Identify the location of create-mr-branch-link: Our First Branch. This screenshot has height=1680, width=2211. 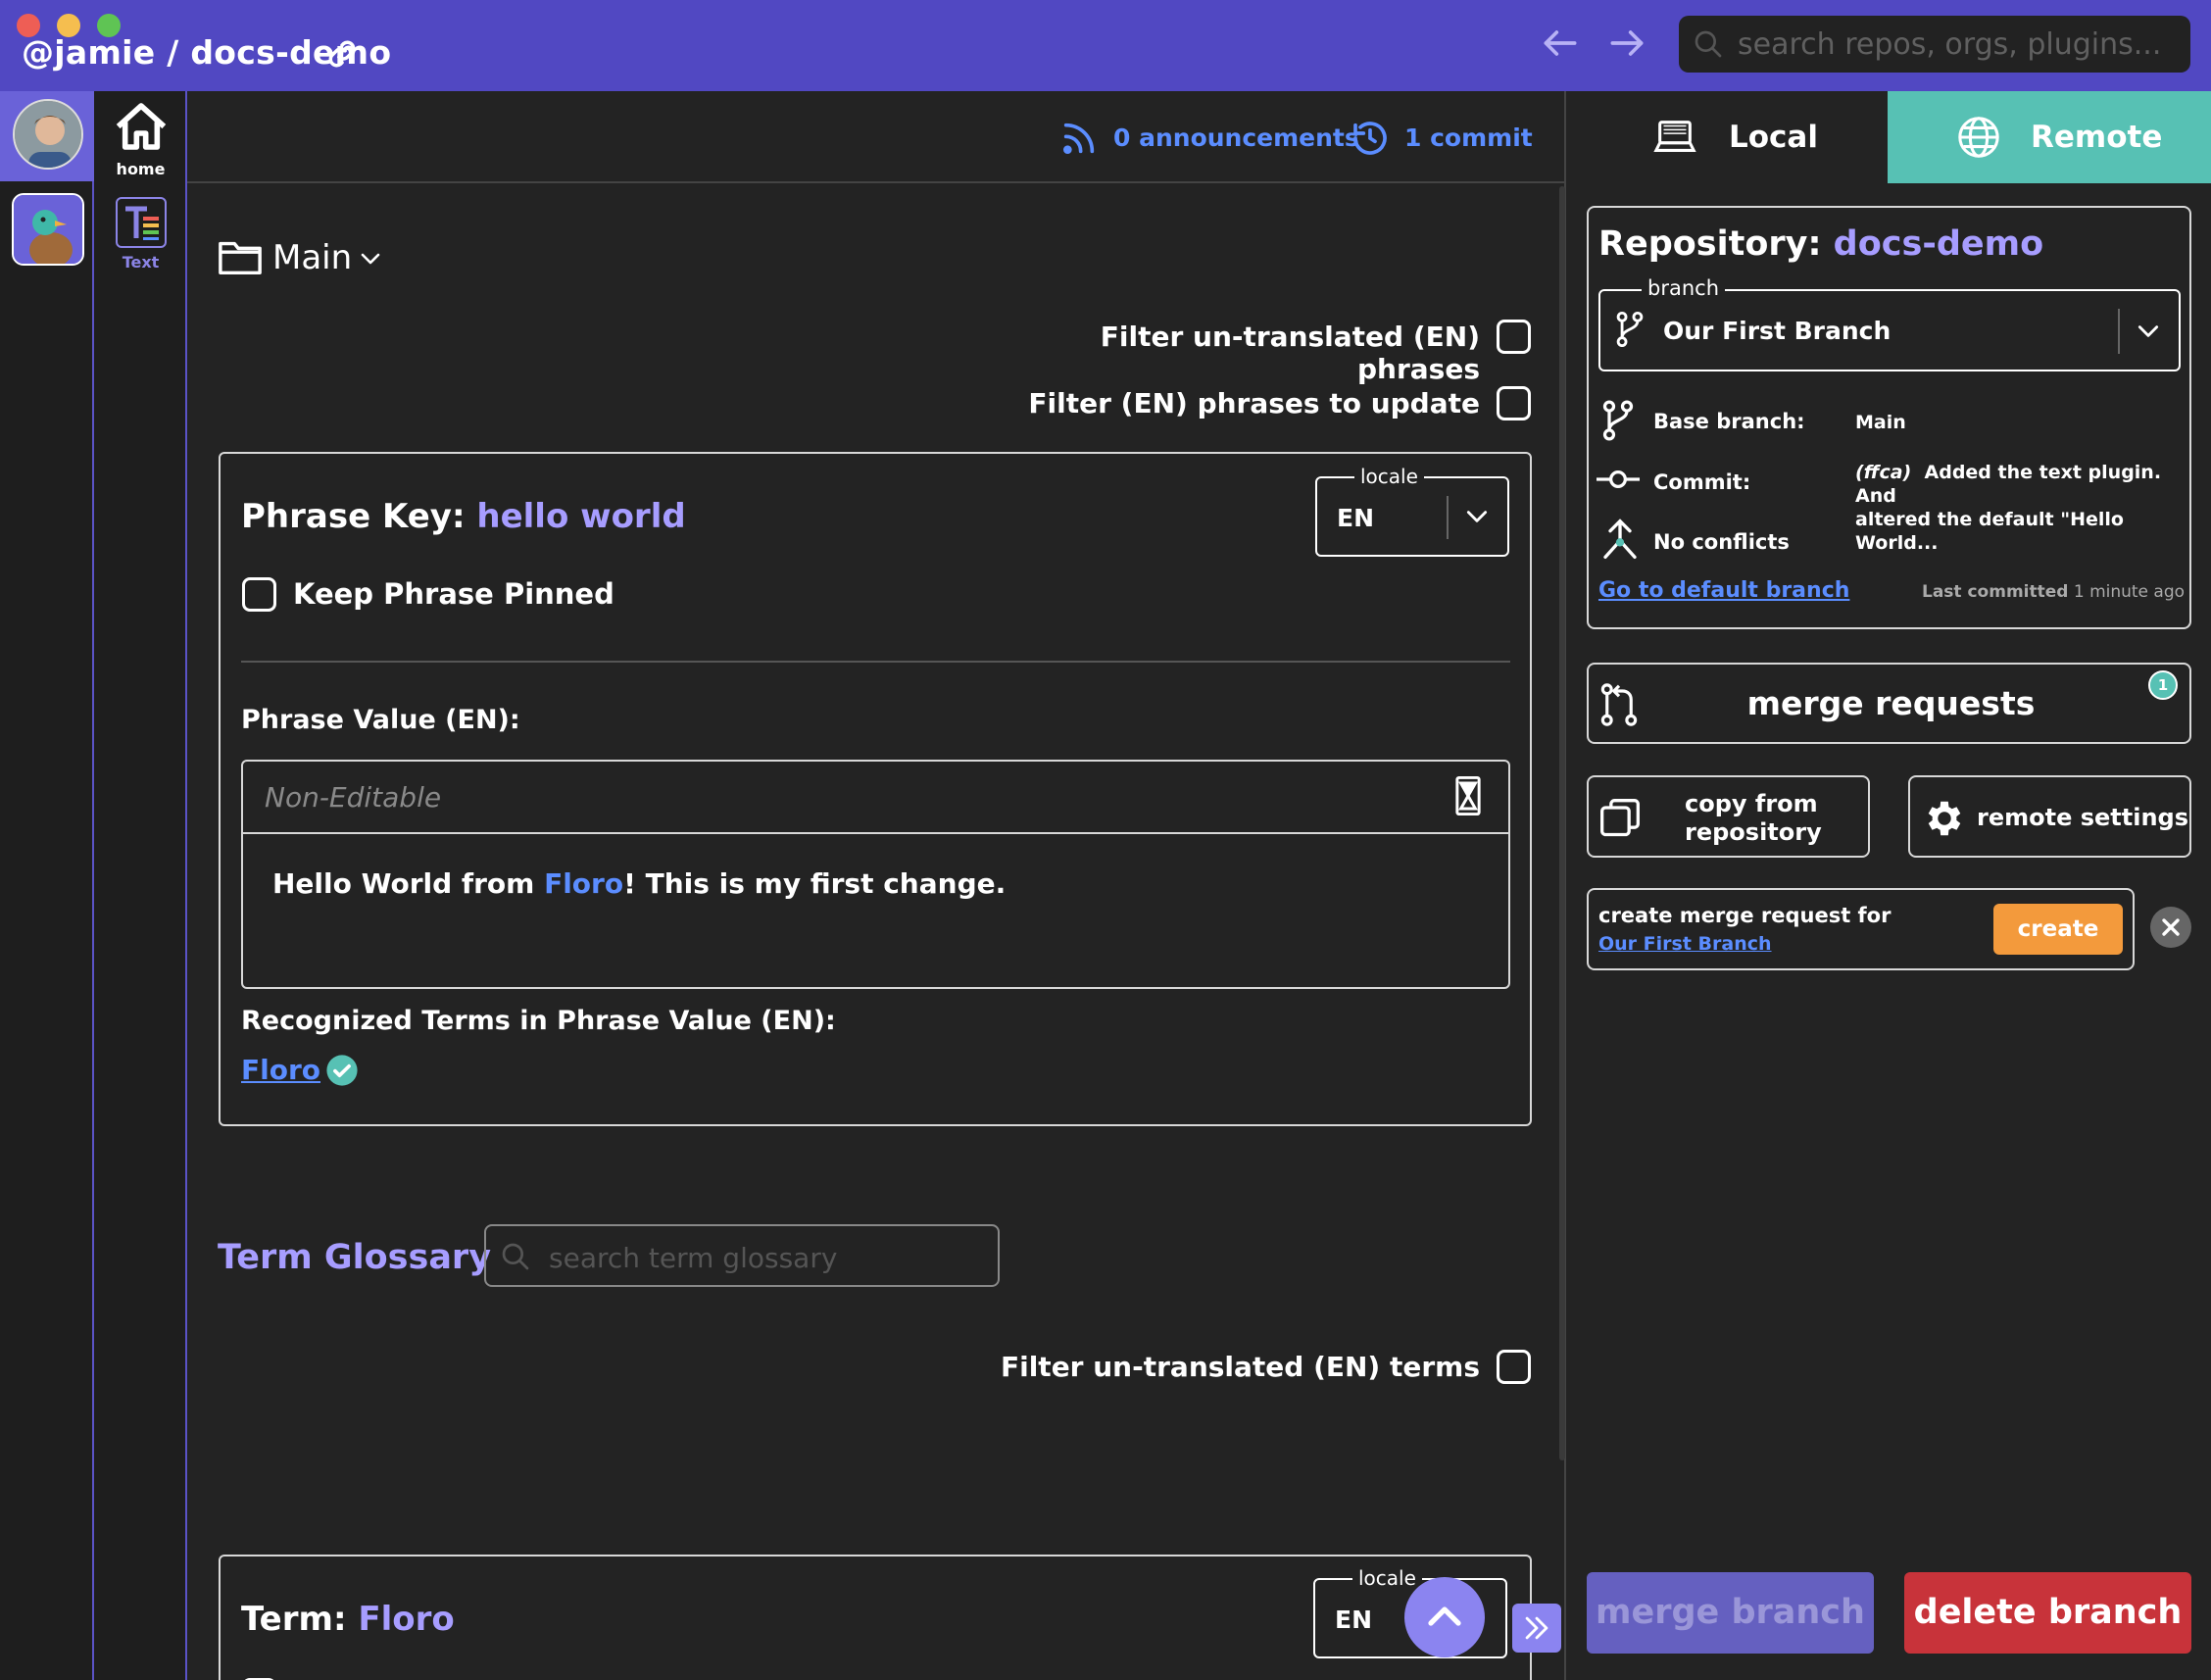
(1685, 944).